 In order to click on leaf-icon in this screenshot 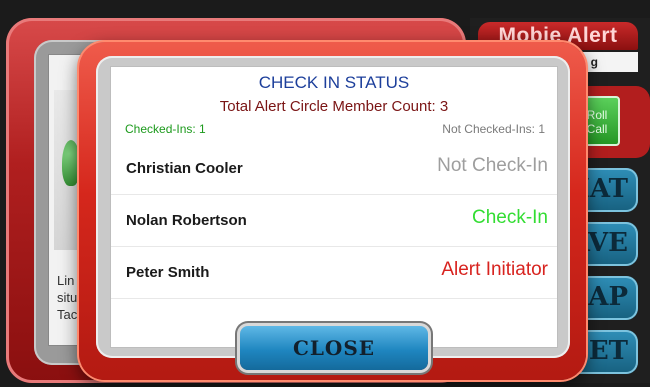, I will do `click(71, 163)`.